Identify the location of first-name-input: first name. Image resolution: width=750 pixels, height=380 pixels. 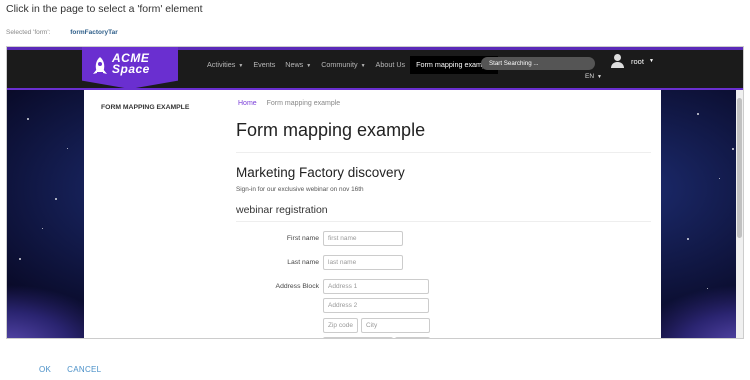
(363, 238).